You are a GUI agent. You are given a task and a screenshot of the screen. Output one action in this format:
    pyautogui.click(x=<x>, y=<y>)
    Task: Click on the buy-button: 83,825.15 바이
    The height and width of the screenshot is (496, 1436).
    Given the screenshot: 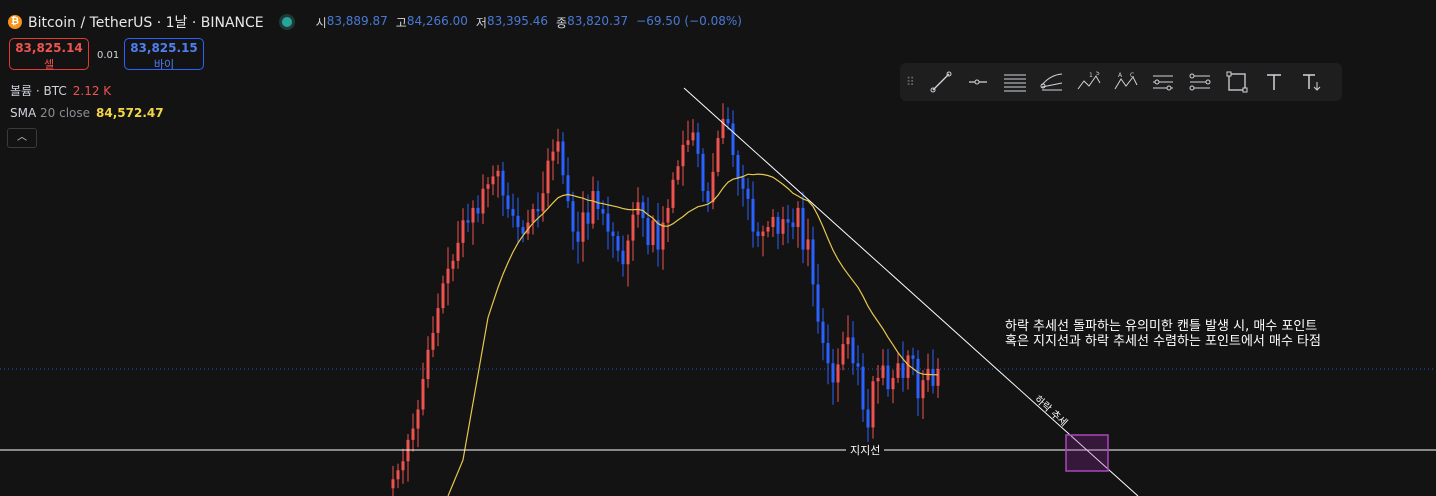 What is the action you would take?
    pyautogui.click(x=164, y=54)
    